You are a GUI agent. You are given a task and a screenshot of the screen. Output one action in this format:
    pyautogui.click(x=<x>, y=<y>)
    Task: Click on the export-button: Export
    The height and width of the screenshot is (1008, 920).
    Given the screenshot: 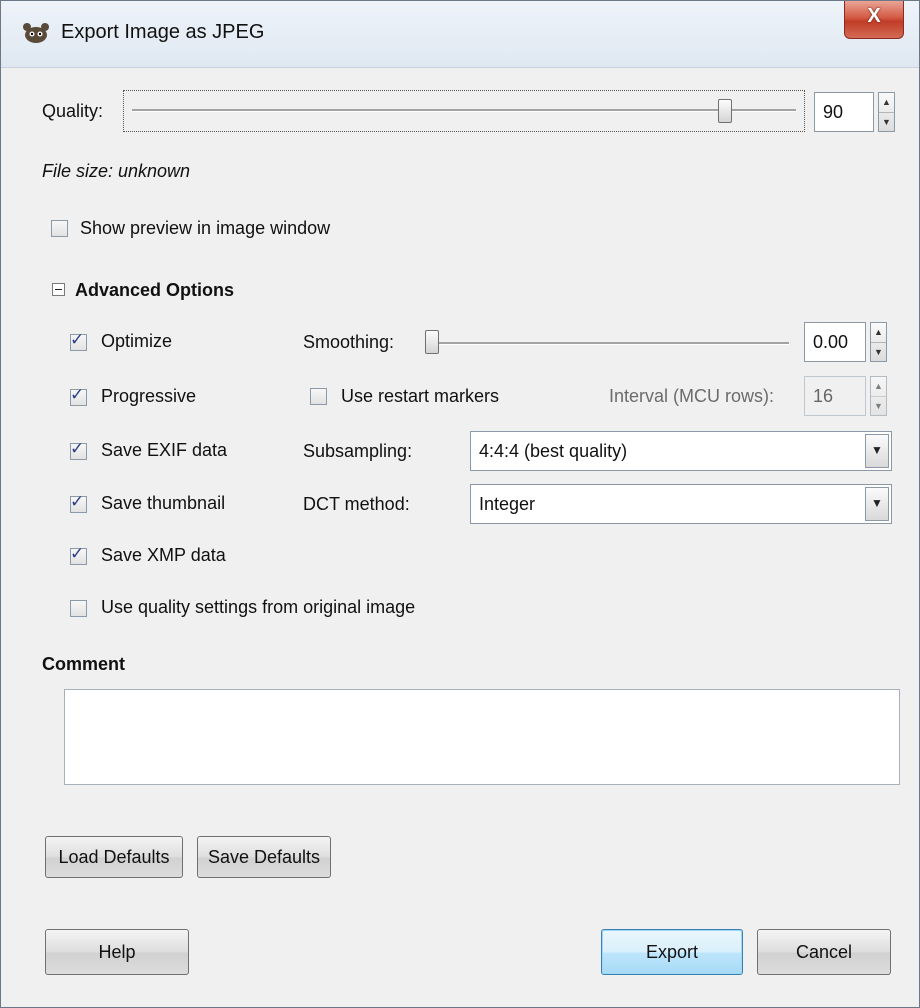 What is the action you would take?
    pyautogui.click(x=672, y=952)
    